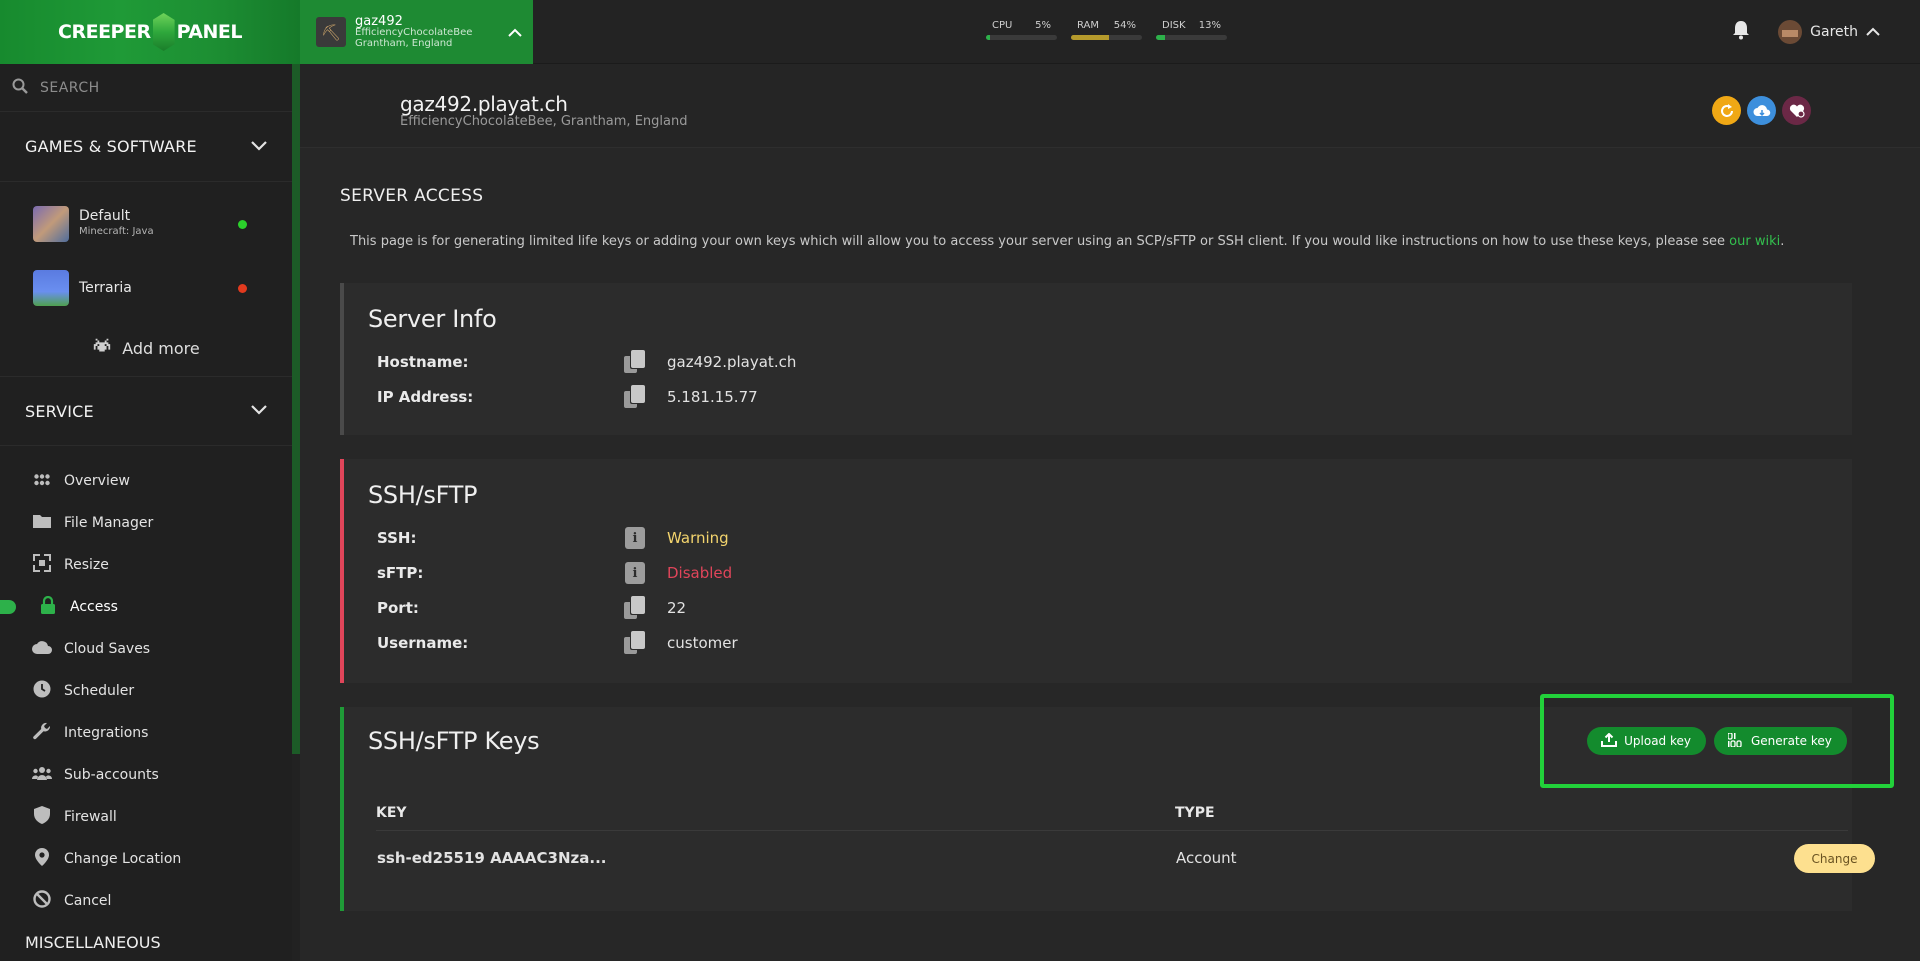 This screenshot has width=1920, height=961. What do you see at coordinates (150, 32) in the screenshot?
I see `logo: CREEPER PANEL` at bounding box center [150, 32].